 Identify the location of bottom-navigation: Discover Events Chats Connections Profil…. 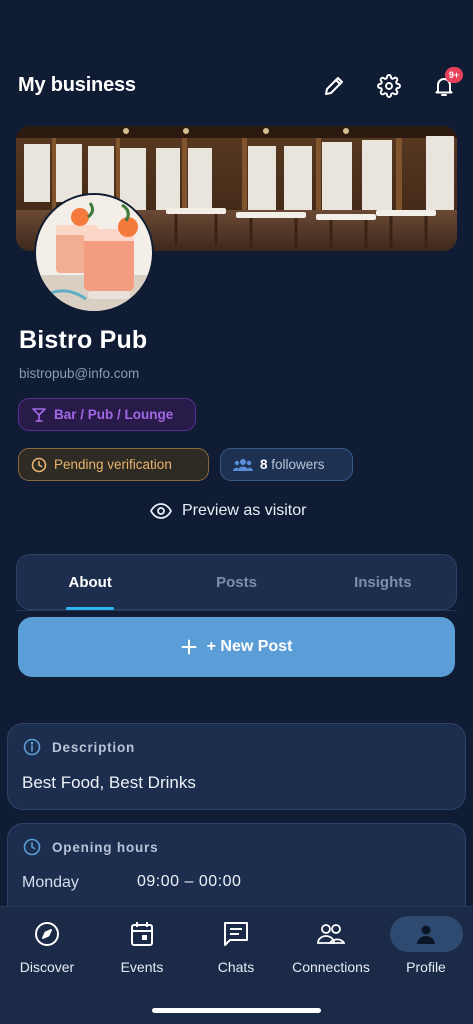
(236, 965).